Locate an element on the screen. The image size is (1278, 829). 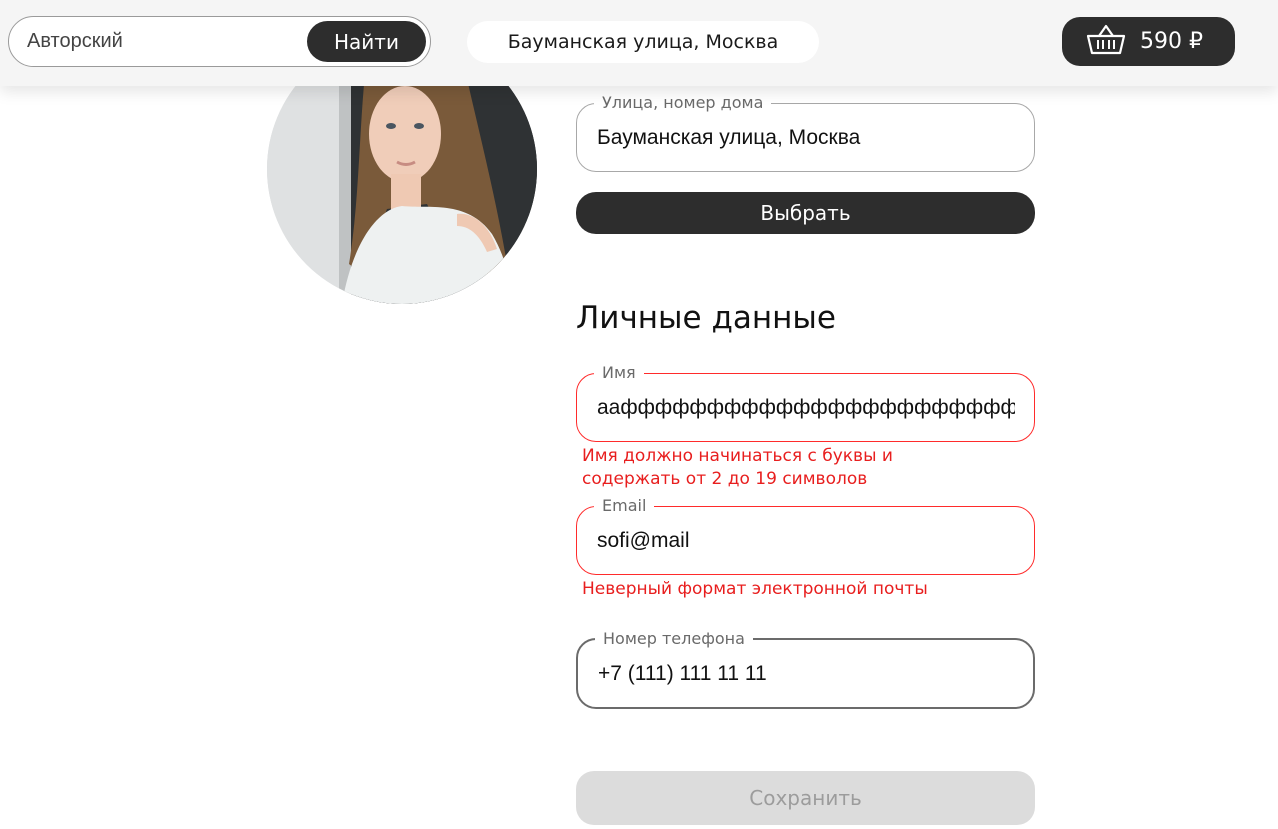
search-button: Найти is located at coordinates (366, 41).